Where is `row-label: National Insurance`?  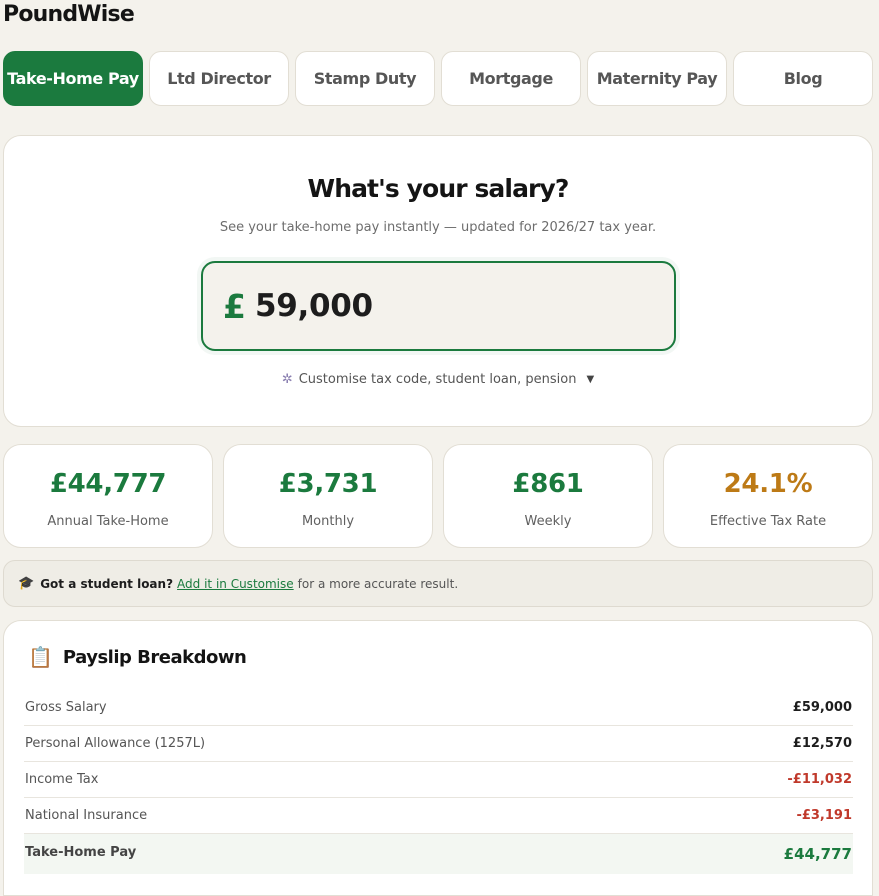
row-label: National Insurance is located at coordinates (86, 815).